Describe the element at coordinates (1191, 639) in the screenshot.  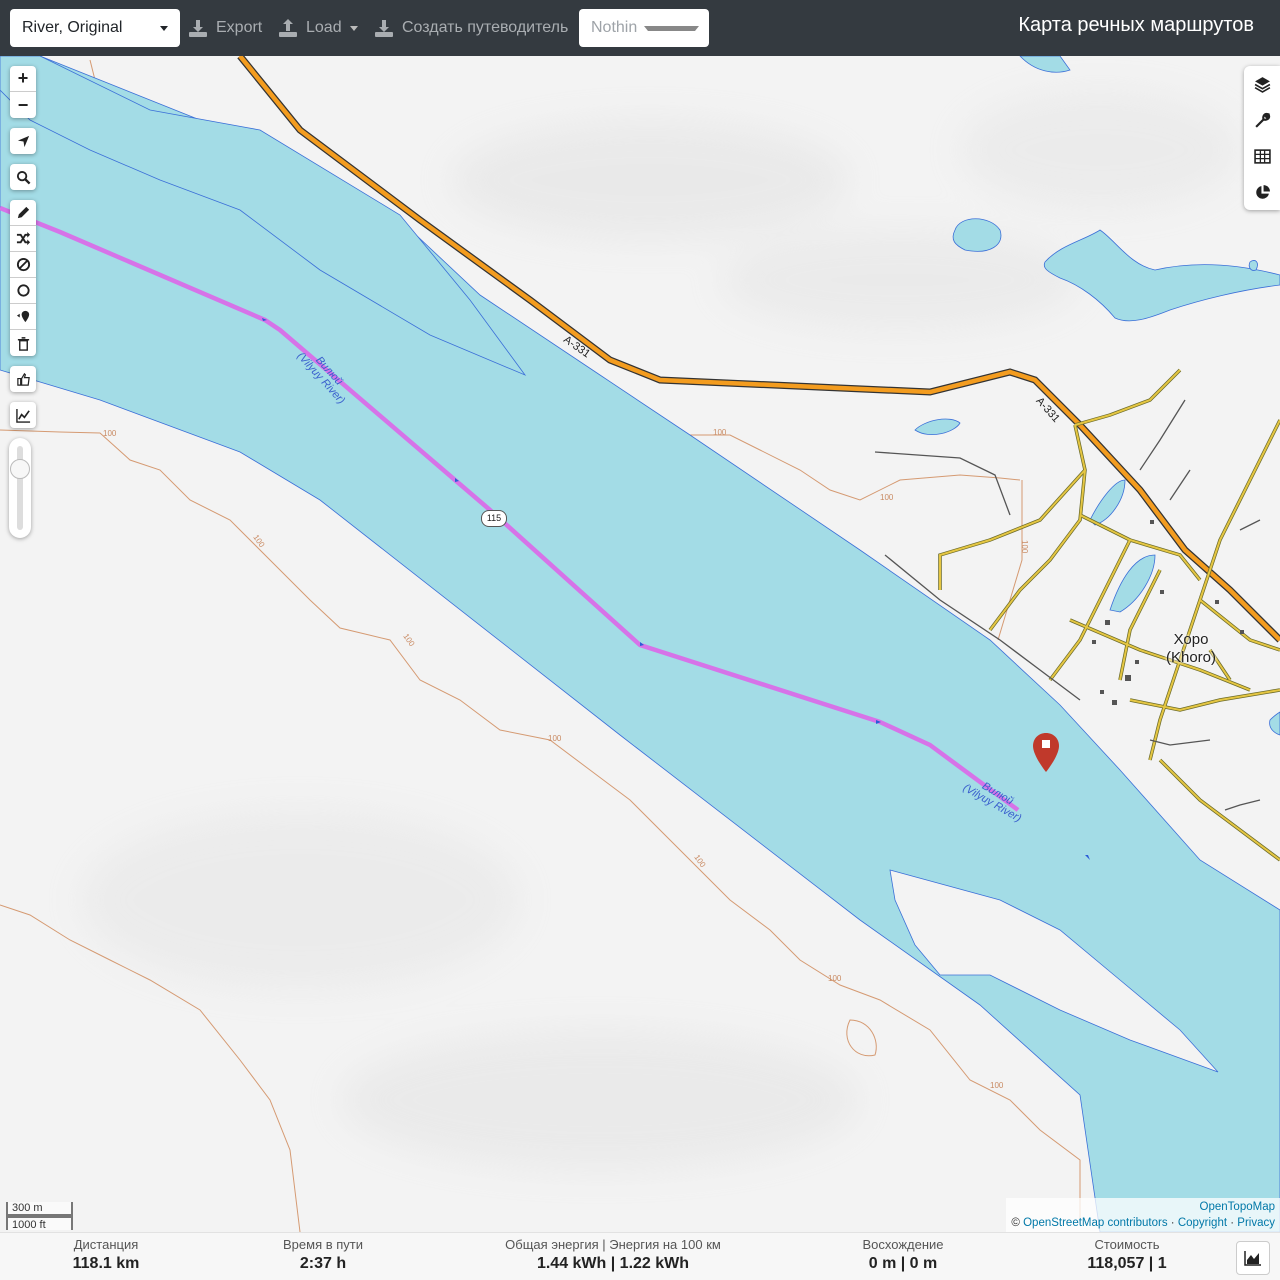
I see `town-name: Хоро` at that location.